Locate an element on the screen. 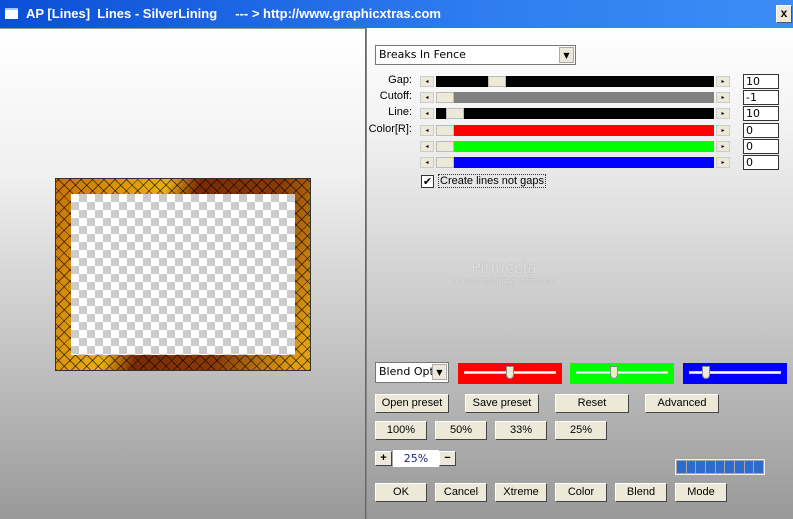  slider-value-input: -1 is located at coordinates (761, 98).